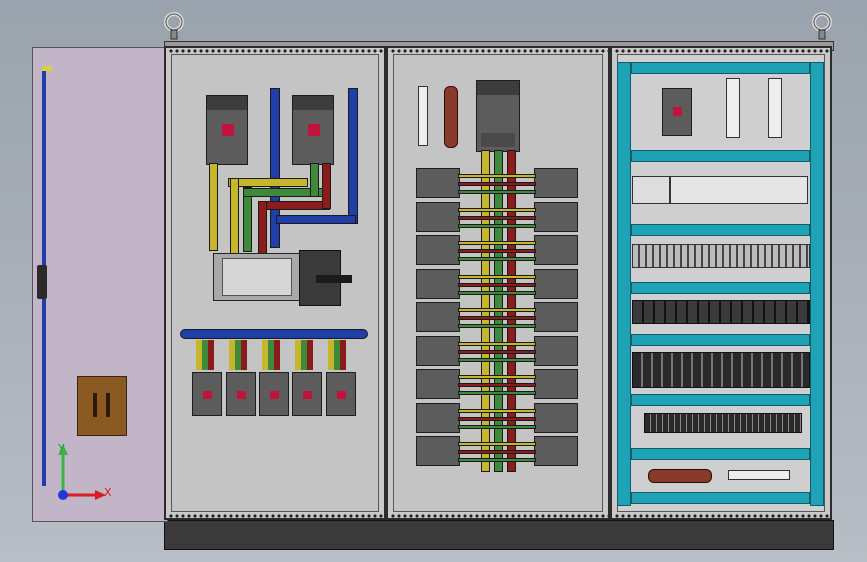  I want to click on right-panel-perforation-top, so click(722, 50).